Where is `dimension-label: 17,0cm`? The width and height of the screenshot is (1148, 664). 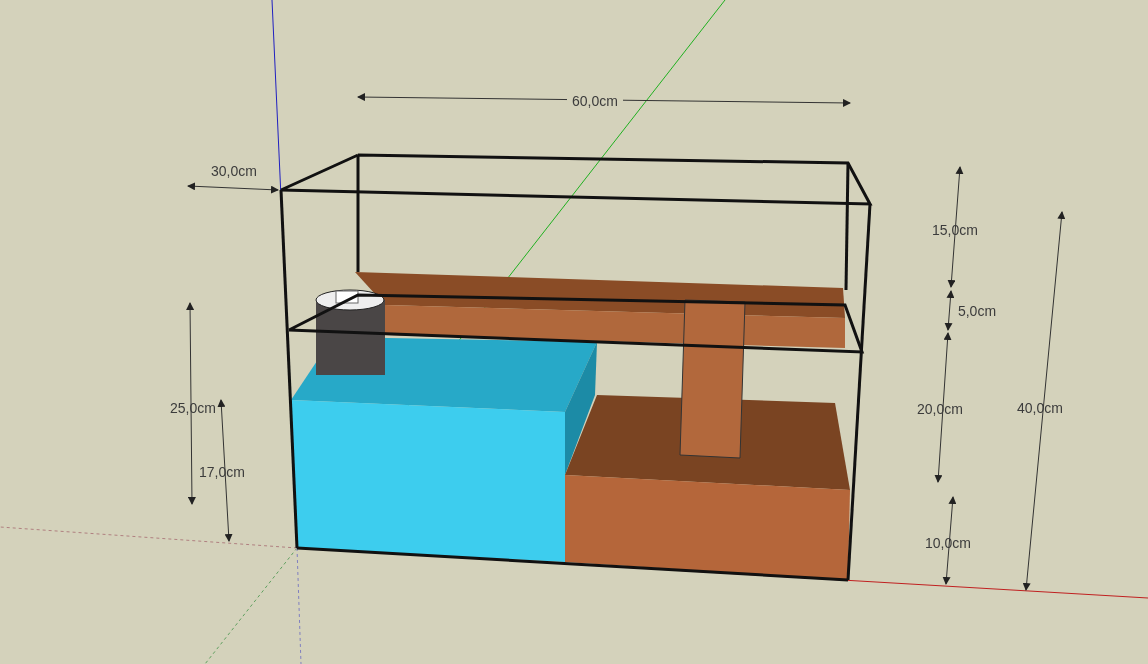 dimension-label: 17,0cm is located at coordinates (222, 472).